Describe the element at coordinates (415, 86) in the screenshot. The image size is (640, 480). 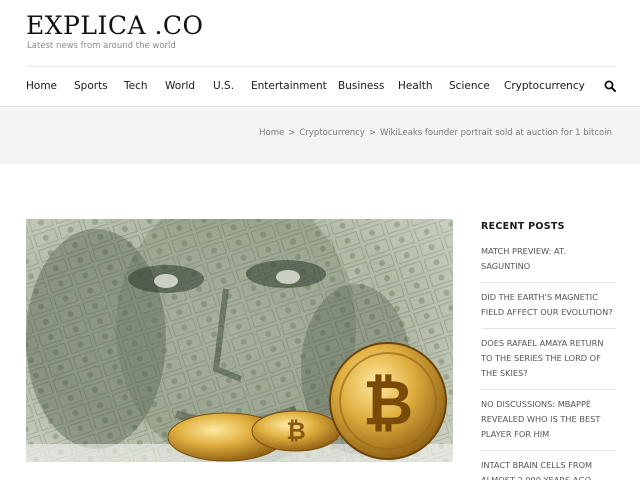
I see `nav-item-health: Health` at that location.